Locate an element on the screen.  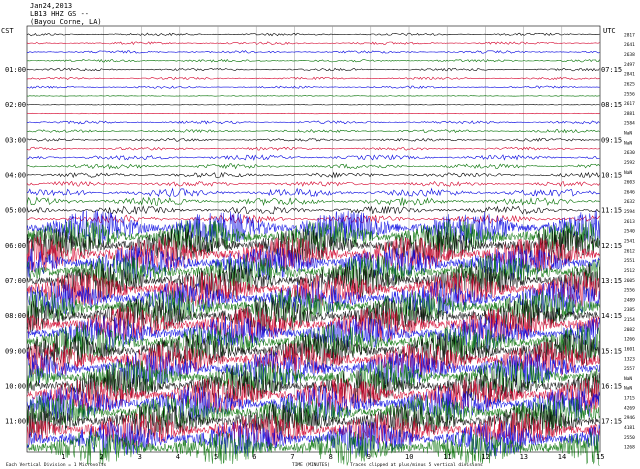
left-hour-label: 06:00 is located at coordinates (15, 246).